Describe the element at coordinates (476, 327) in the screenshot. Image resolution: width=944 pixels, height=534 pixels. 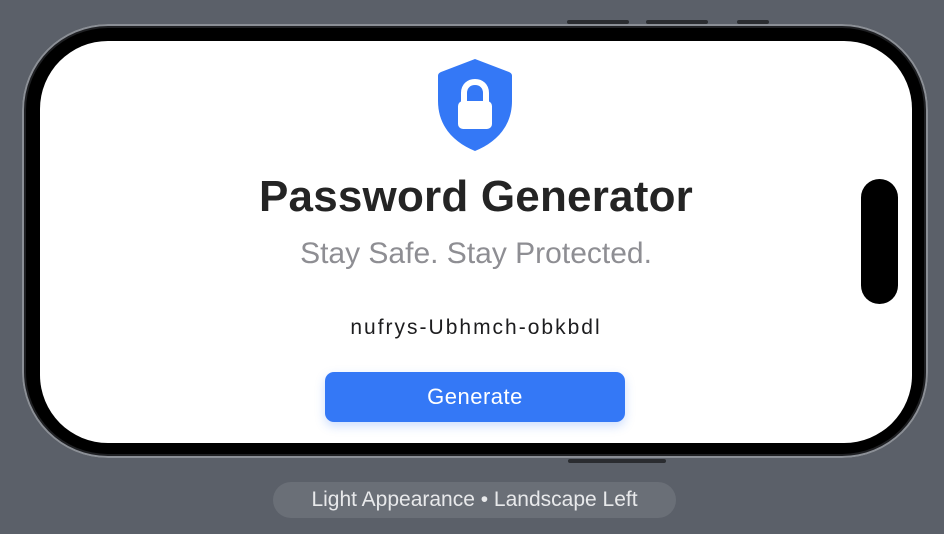
I see `generated-password: nufrys-Ubhmch-obkbdl` at that location.